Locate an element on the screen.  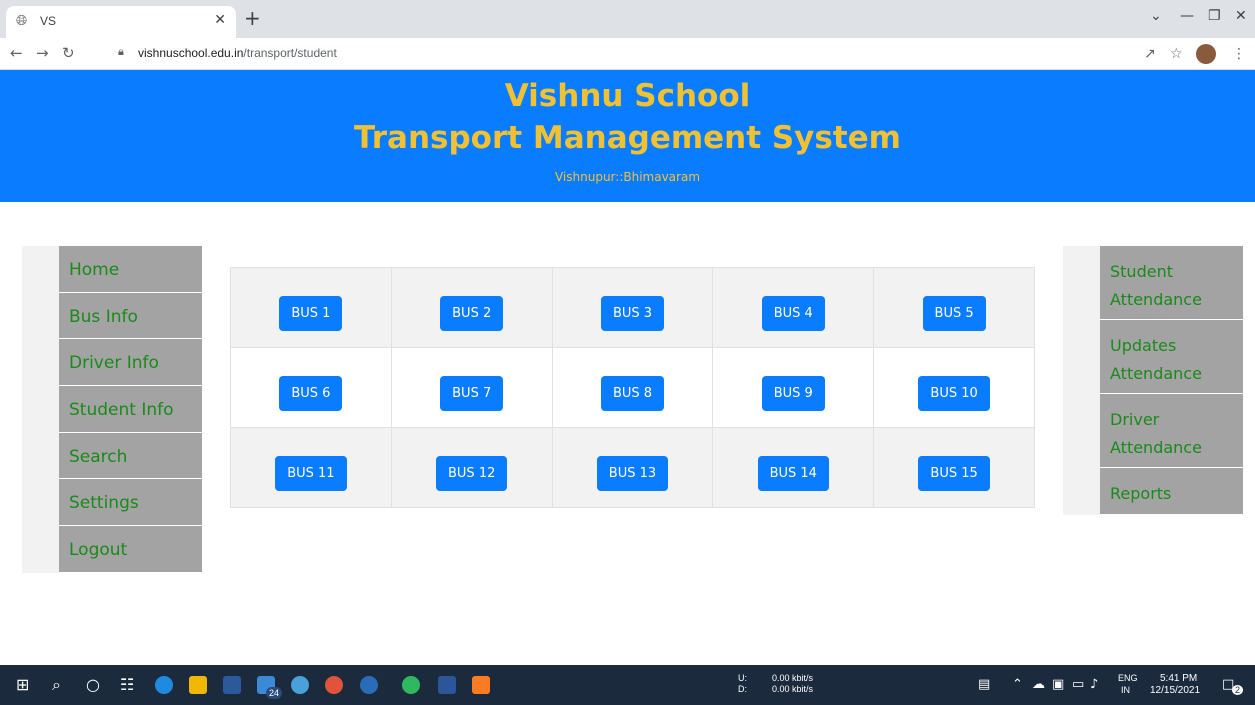
store-icon is located at coordinates (232, 685).